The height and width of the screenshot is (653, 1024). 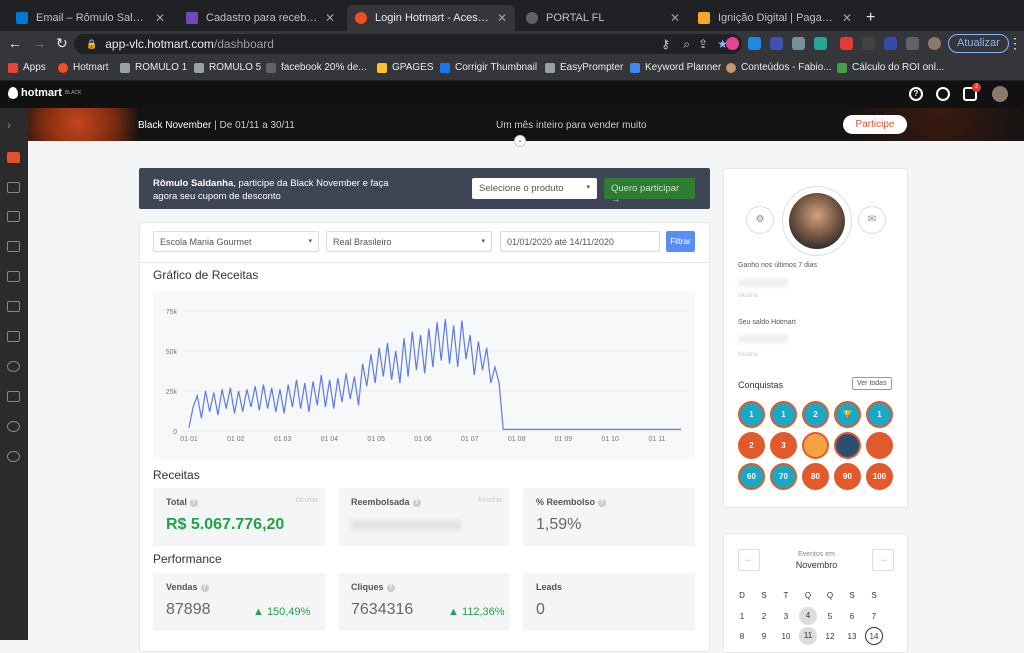 What do you see at coordinates (870, 18) in the screenshot?
I see `new-tab-icon: +` at bounding box center [870, 18].